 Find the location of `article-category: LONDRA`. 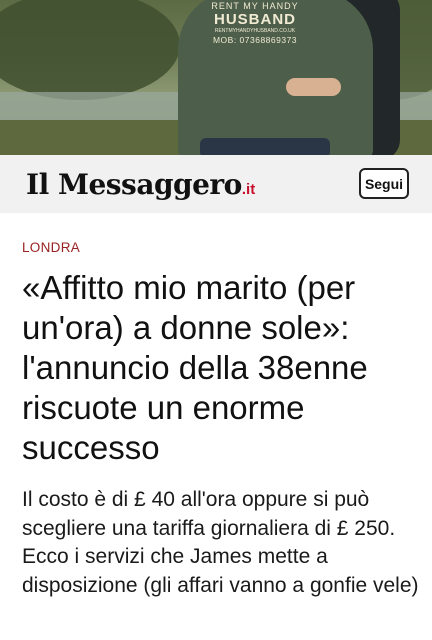

article-category: LONDRA is located at coordinates (51, 247).